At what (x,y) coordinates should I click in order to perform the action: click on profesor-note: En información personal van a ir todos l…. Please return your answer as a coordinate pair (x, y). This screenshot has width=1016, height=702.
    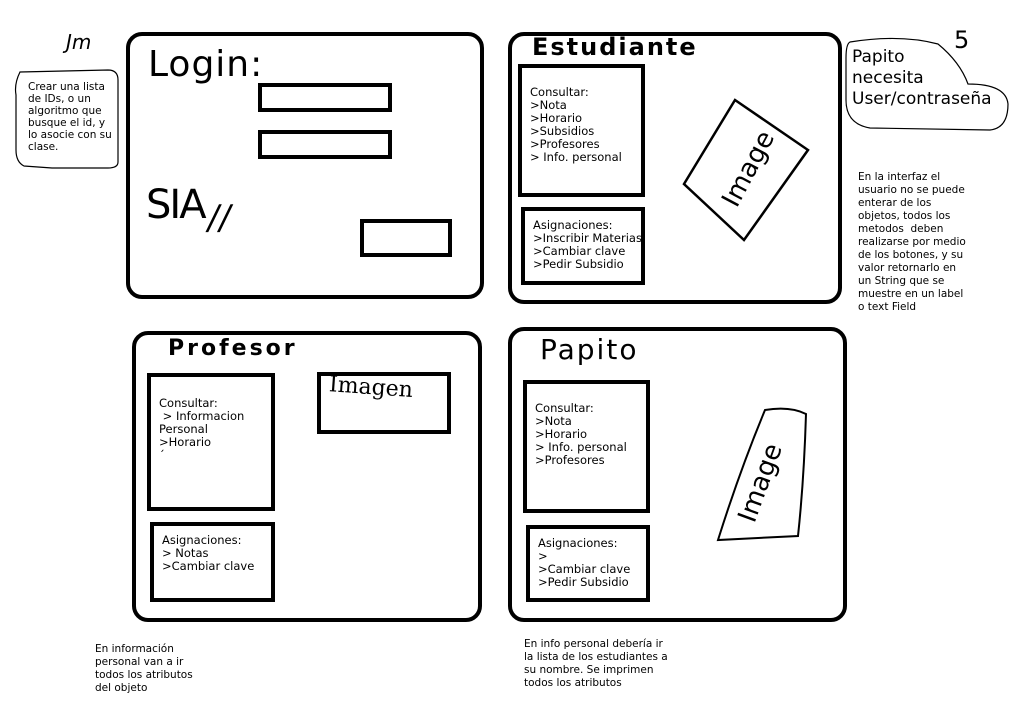
    Looking at the image, I should click on (144, 668).